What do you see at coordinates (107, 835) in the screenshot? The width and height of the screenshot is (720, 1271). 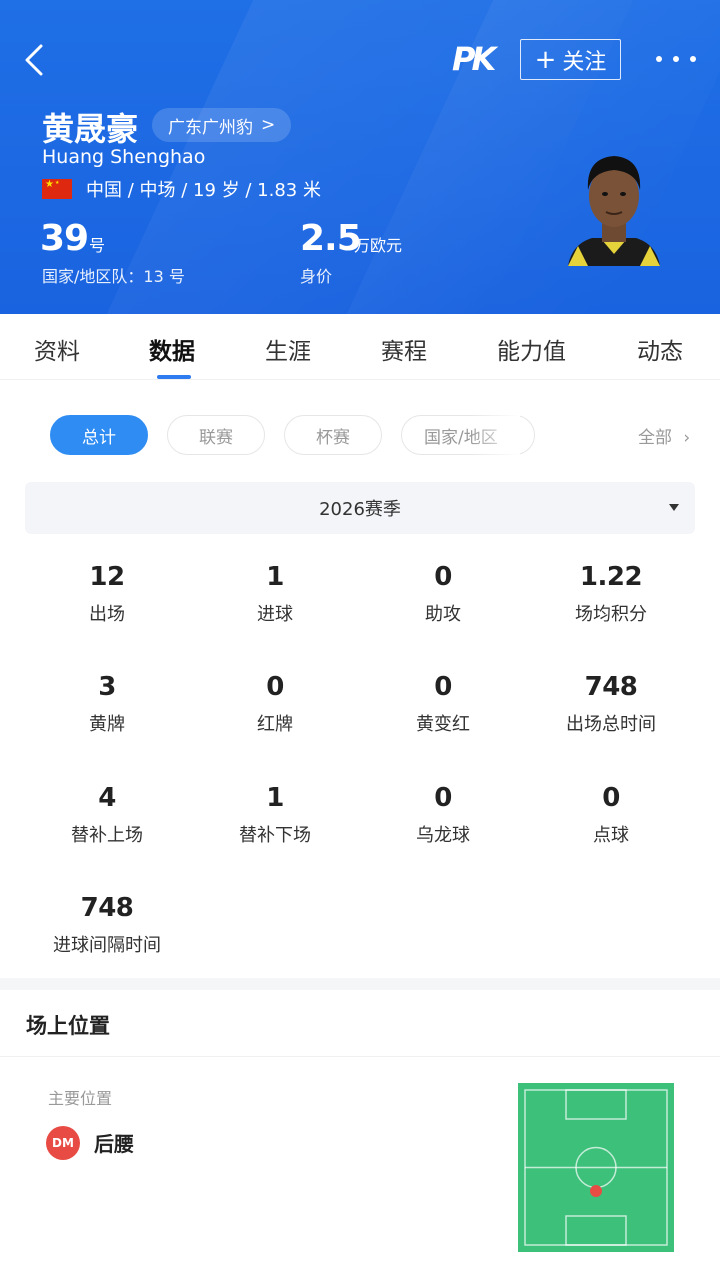 I see `stat-label: 替补上场` at bounding box center [107, 835].